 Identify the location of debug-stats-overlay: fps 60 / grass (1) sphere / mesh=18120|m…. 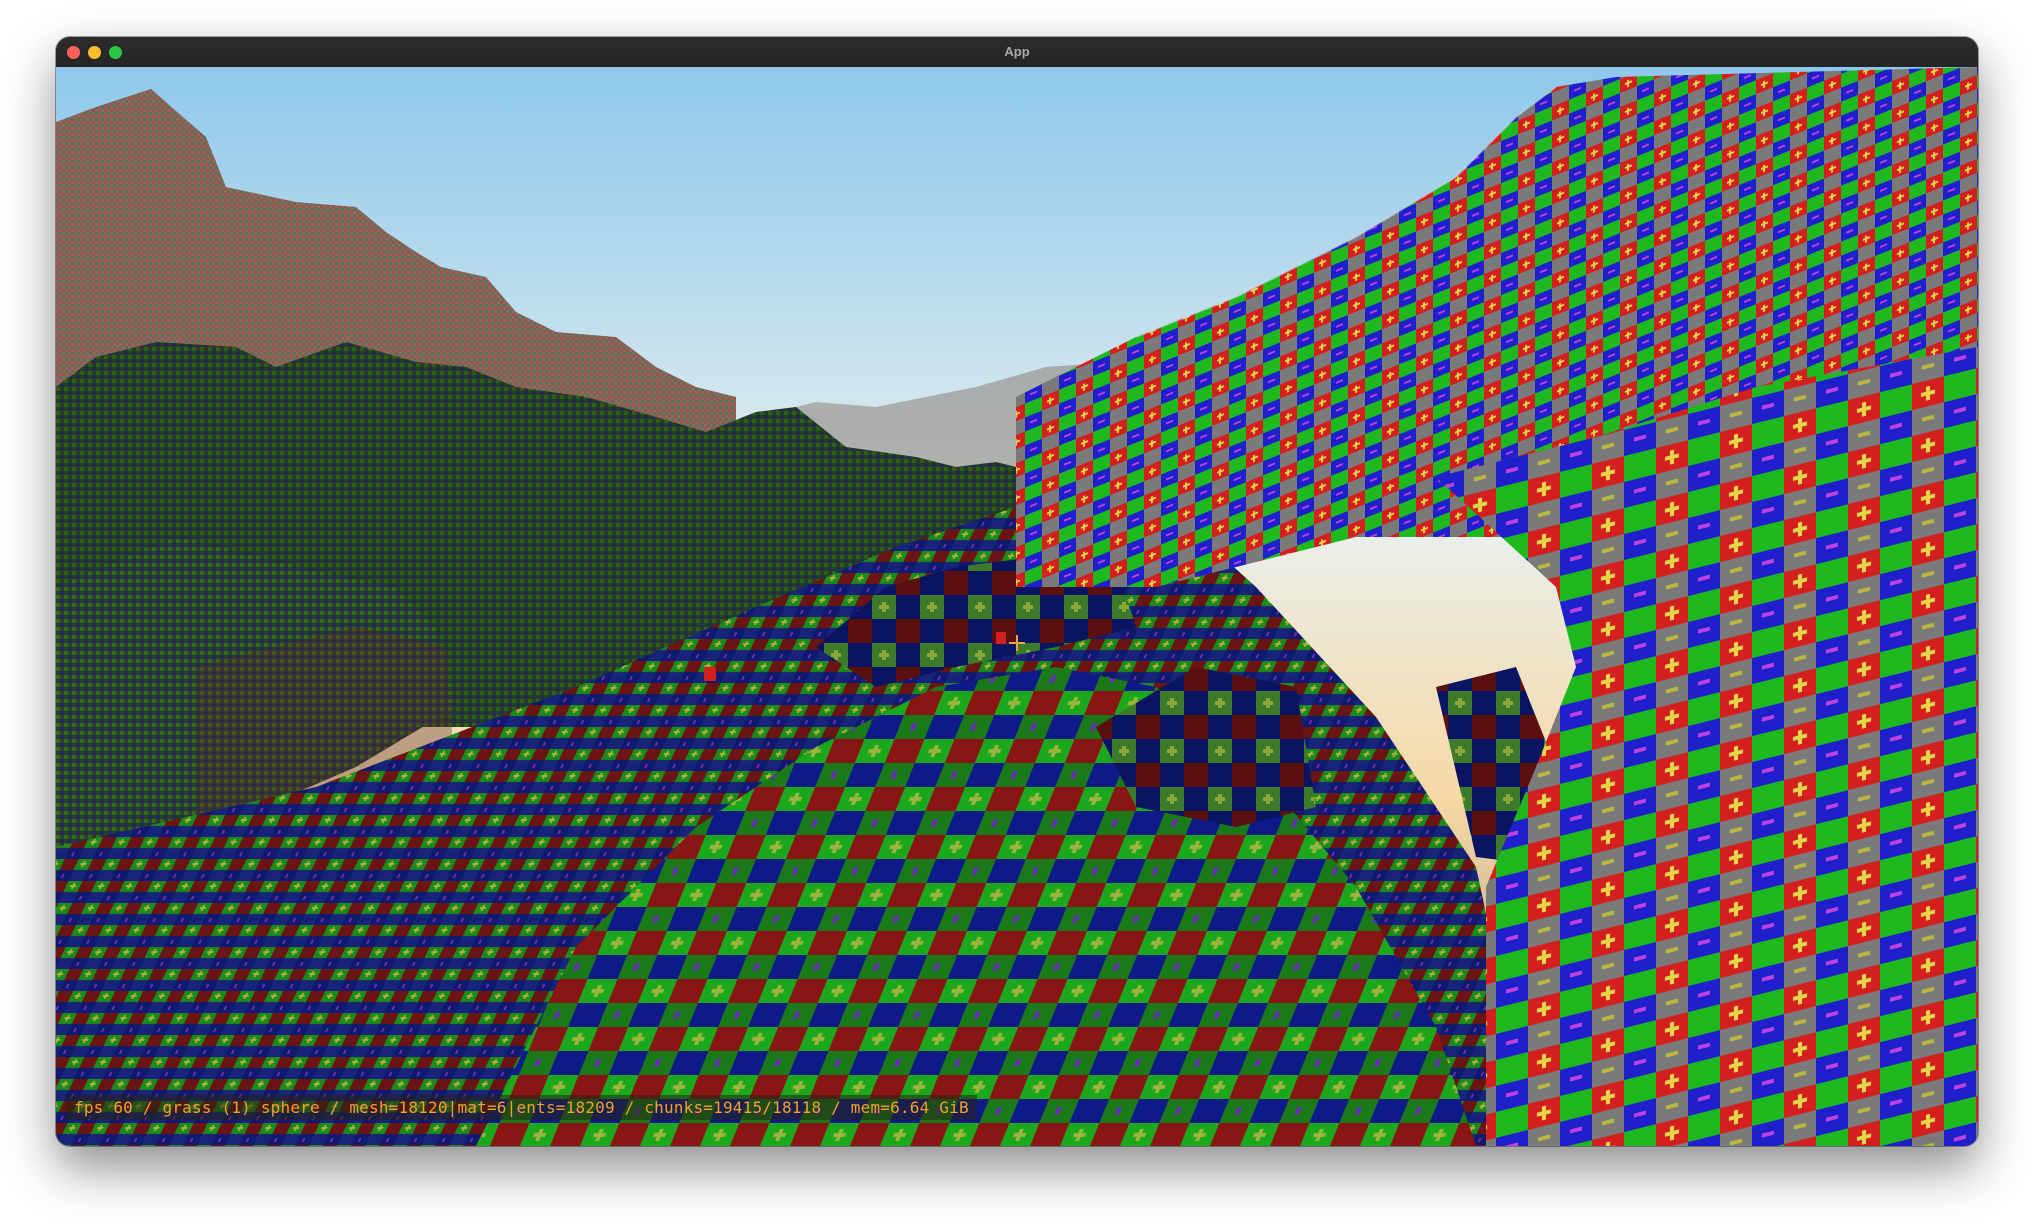
(521, 1107).